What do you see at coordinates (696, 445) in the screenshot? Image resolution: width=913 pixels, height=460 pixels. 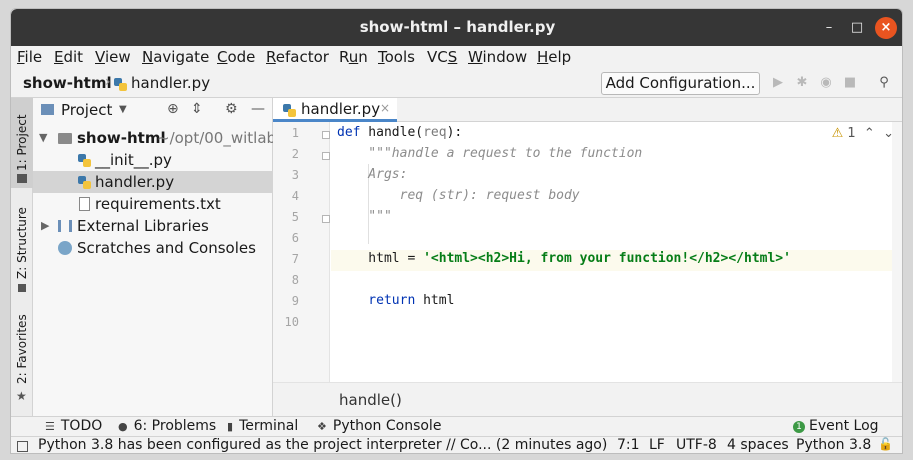 I see `file-encoding: UTF-8` at bounding box center [696, 445].